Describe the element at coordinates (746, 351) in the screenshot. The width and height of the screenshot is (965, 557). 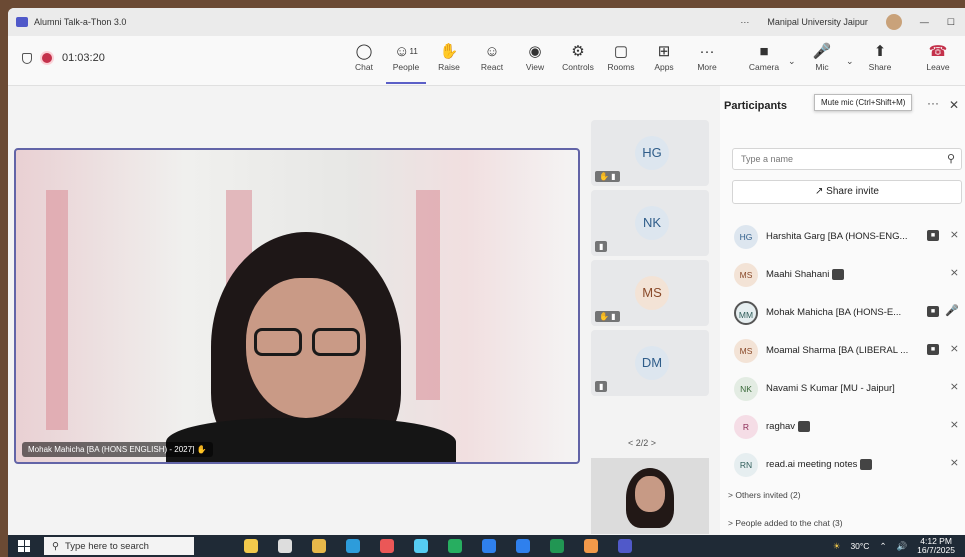
I see `avatar: MS` at that location.